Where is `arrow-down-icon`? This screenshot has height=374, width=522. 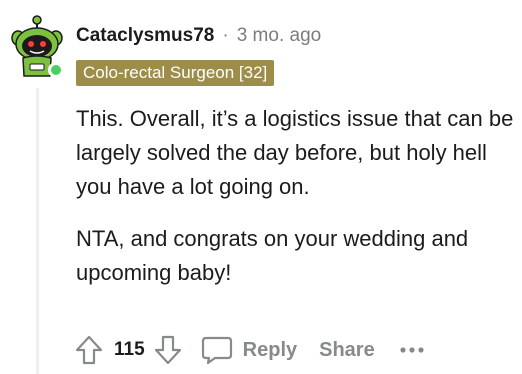
arrow-down-icon is located at coordinates (167, 350).